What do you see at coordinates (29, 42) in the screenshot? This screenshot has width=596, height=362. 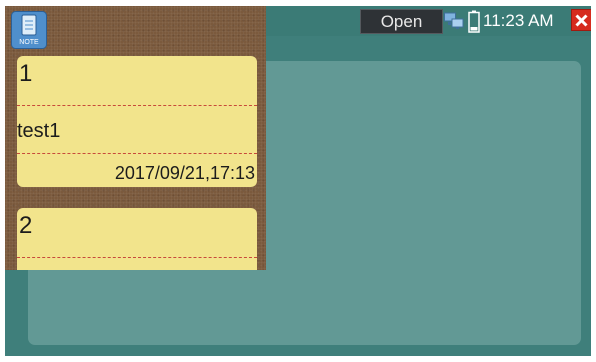 I see `note-app-icon-label: NOTE` at bounding box center [29, 42].